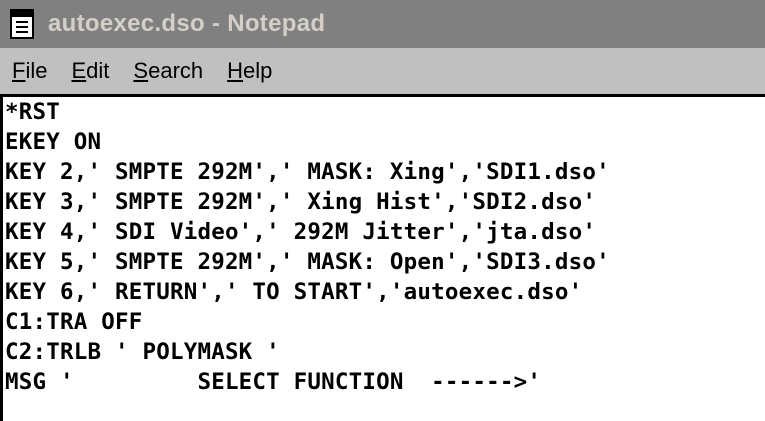 The height and width of the screenshot is (421, 765). I want to click on menu-search-label: earch, so click(176, 70).